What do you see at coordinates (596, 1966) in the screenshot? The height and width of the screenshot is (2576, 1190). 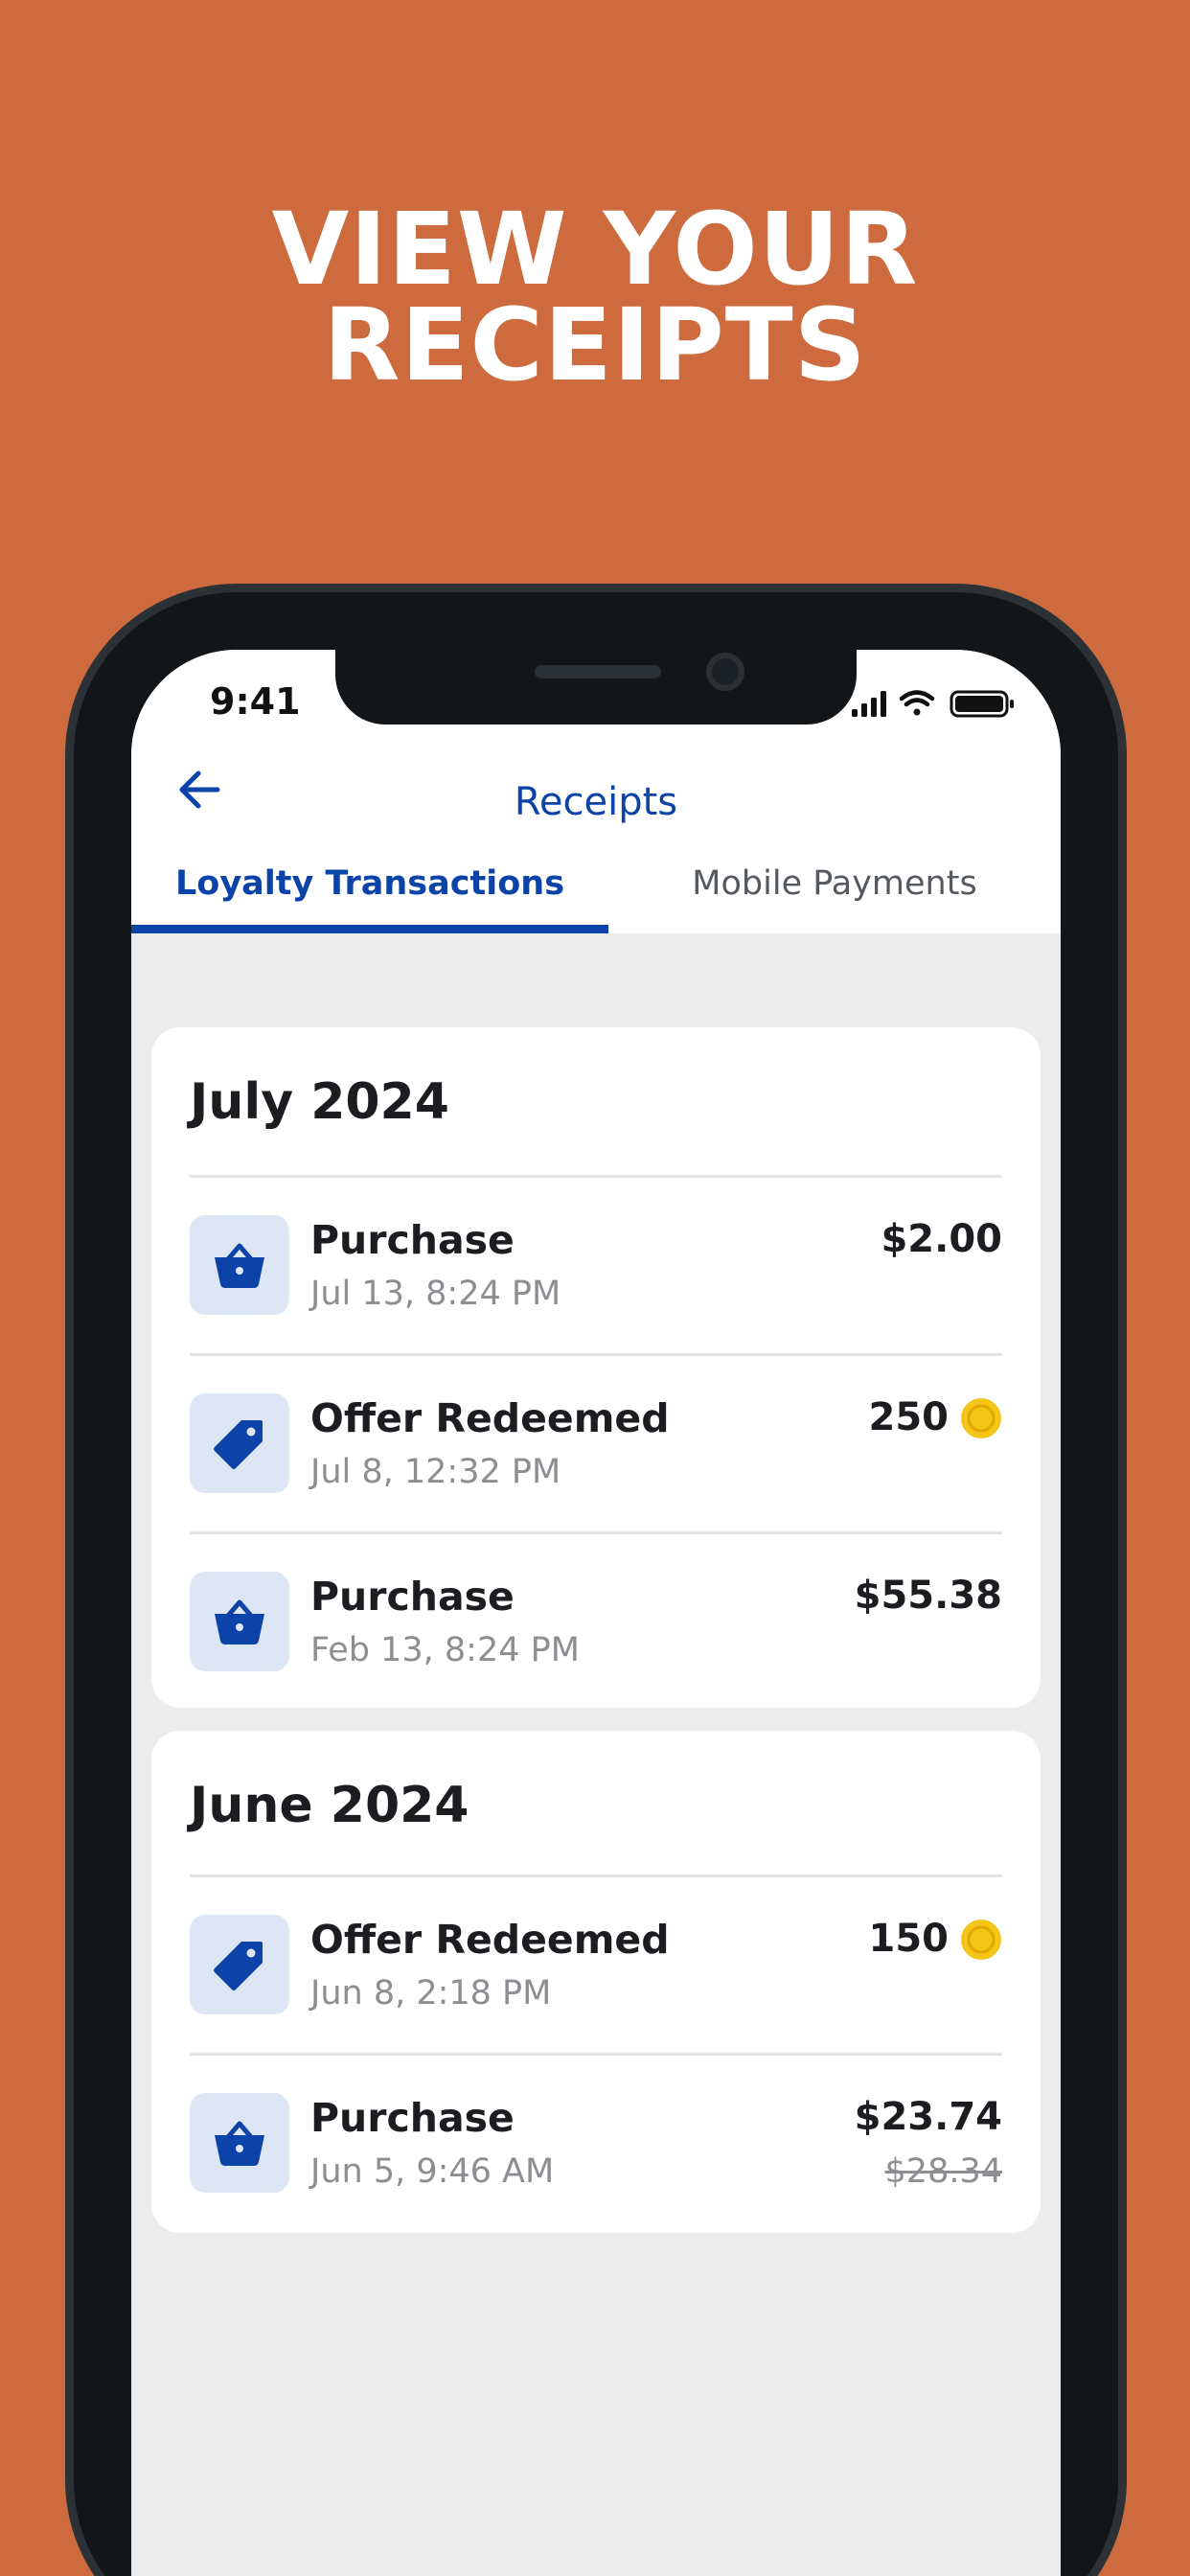 I see `transaction-row: Offer Redeemed Jun 8, 2:18 PM 150` at bounding box center [596, 1966].